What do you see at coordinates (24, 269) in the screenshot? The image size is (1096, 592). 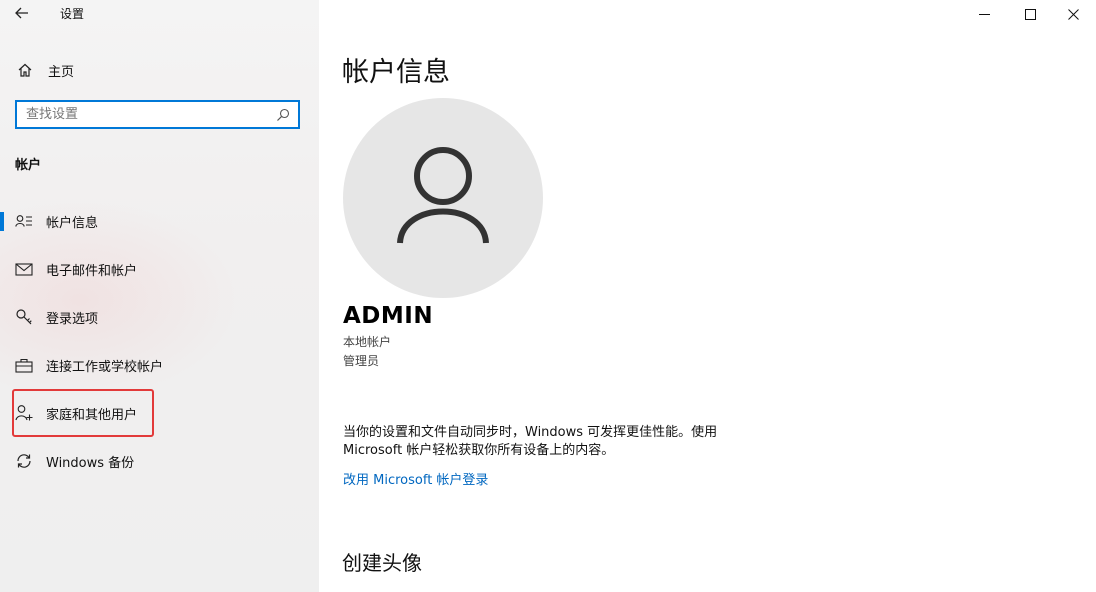 I see `mail-icon` at bounding box center [24, 269].